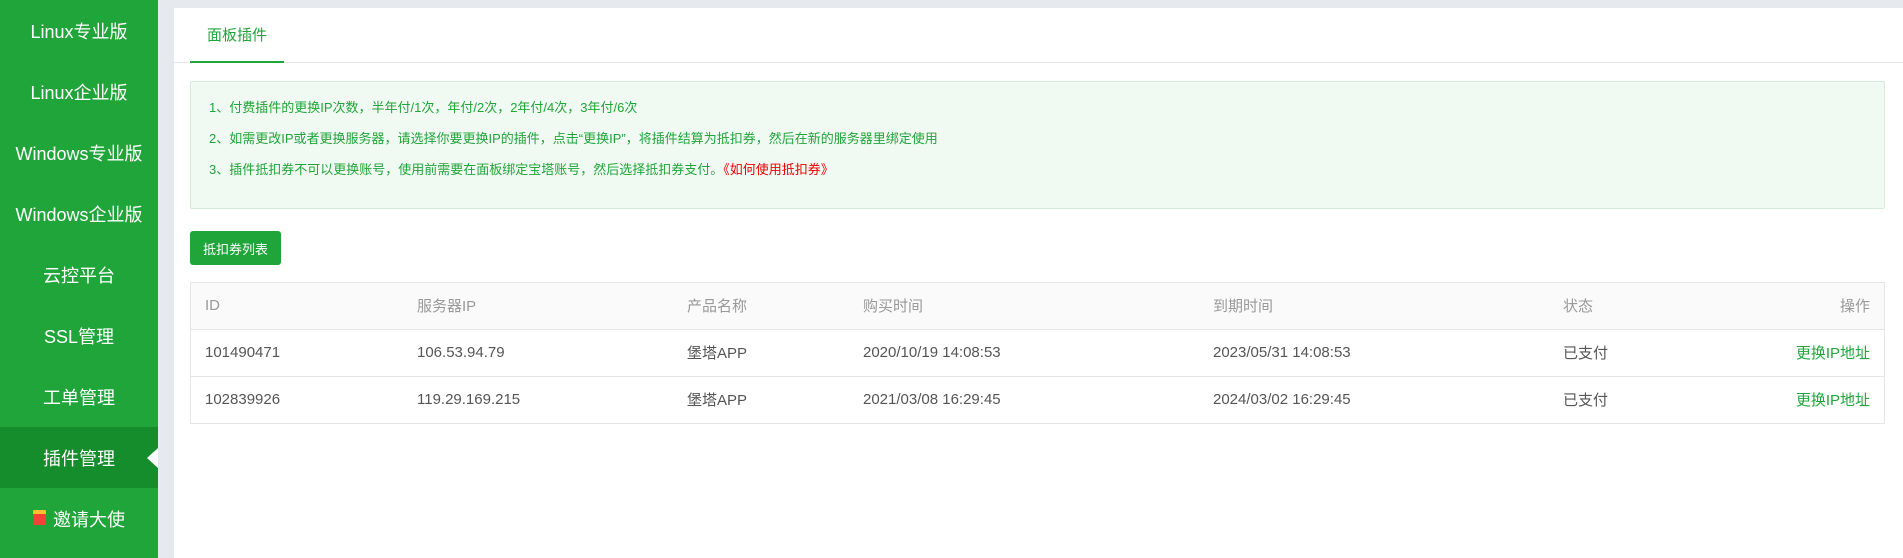  I want to click on sidebar-item-linux-enterprise: Linux企业版, so click(79, 91).